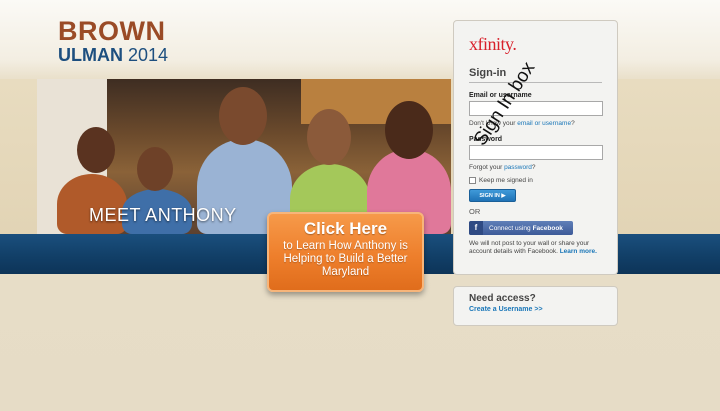 The image size is (720, 411). I want to click on forgot-password-link: password, so click(518, 167).